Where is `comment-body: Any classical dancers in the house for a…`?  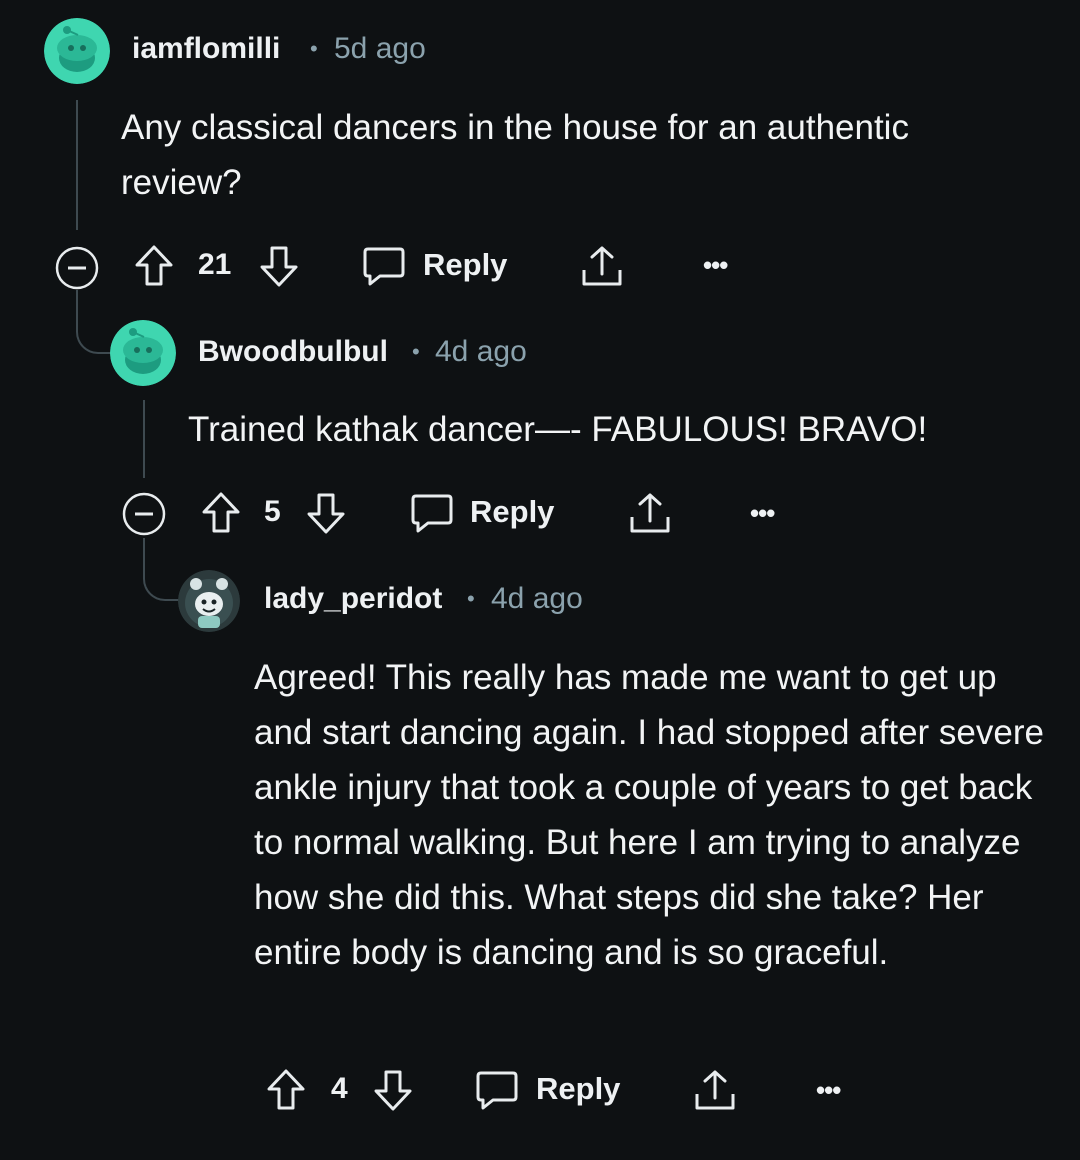
comment-body: Any classical dancers in the house for a… is located at coordinates (515, 155).